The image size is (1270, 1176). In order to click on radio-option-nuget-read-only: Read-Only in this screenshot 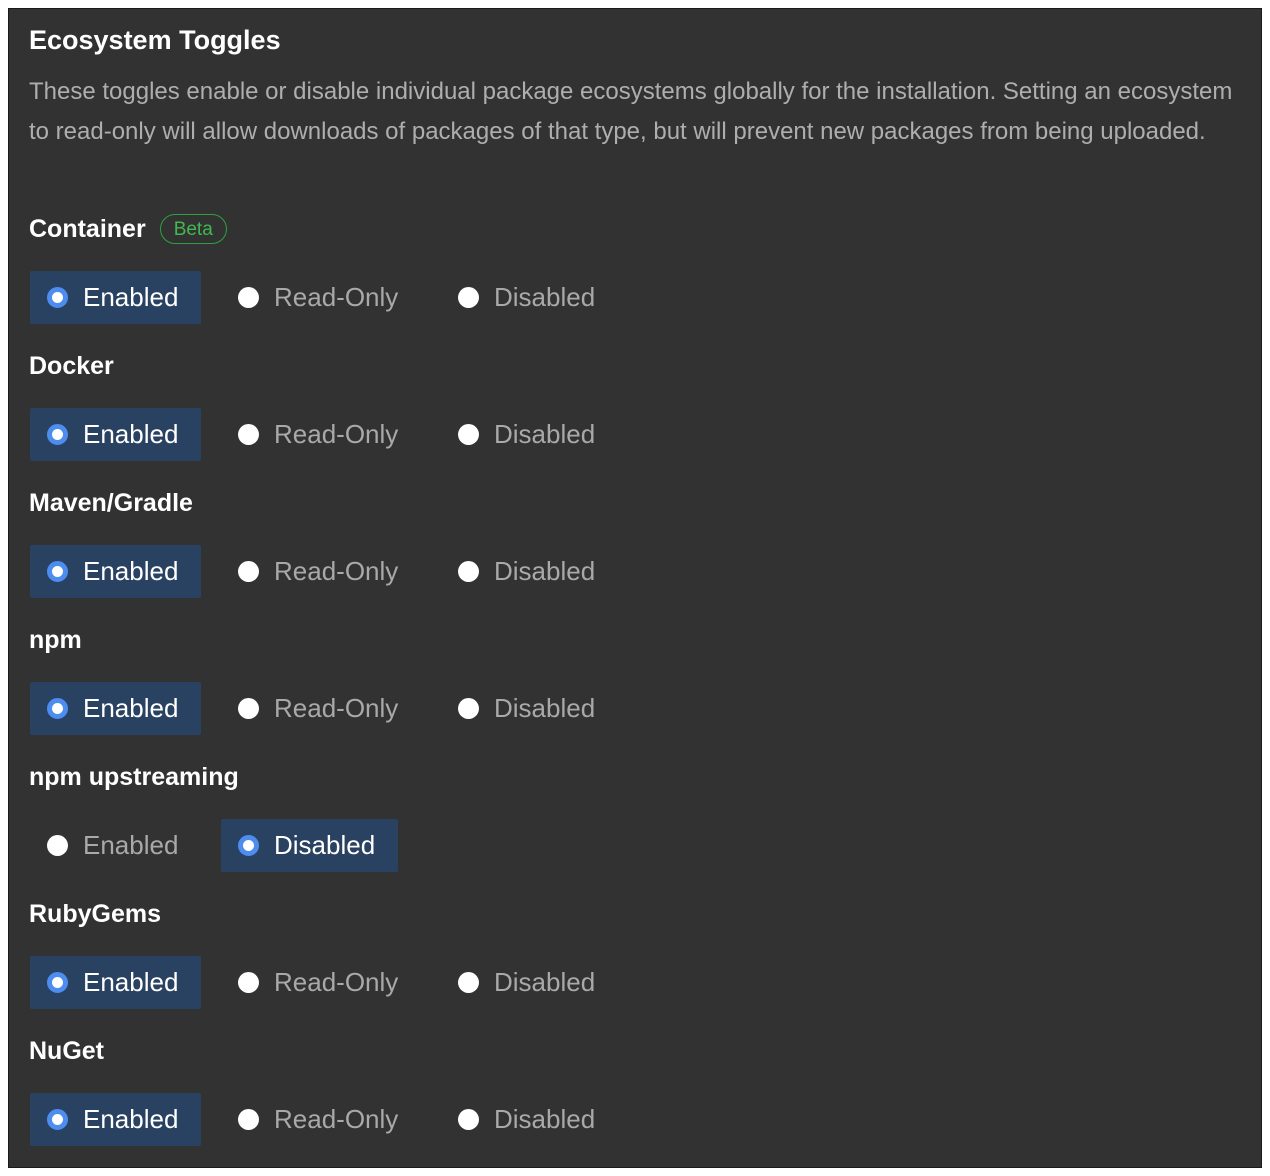, I will do `click(321, 1119)`.